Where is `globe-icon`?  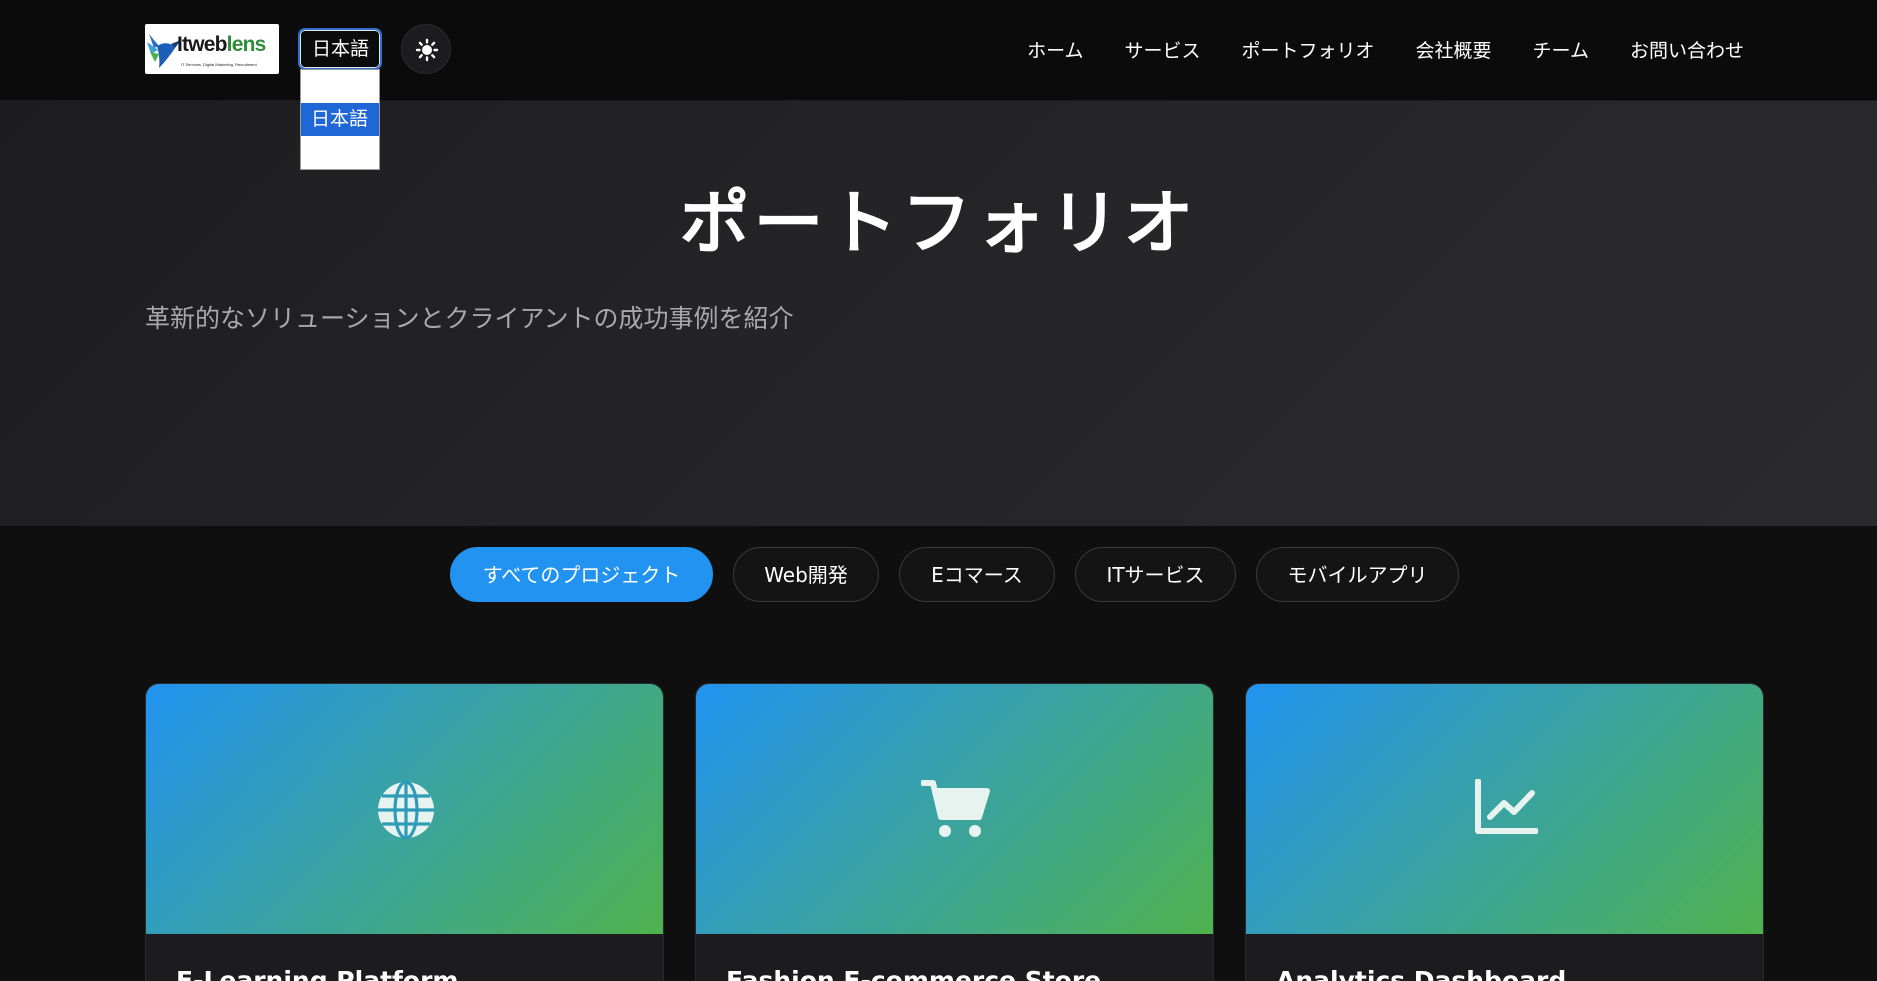
globe-icon is located at coordinates (406, 810).